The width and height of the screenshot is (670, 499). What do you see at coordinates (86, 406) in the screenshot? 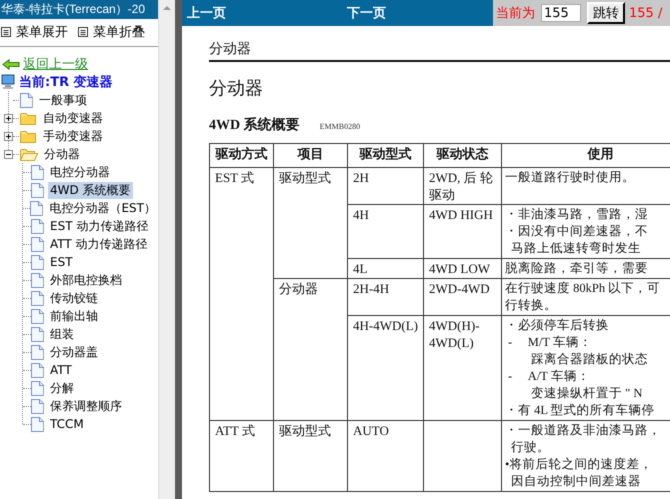
I see `tree-item: 保养调整顺序` at bounding box center [86, 406].